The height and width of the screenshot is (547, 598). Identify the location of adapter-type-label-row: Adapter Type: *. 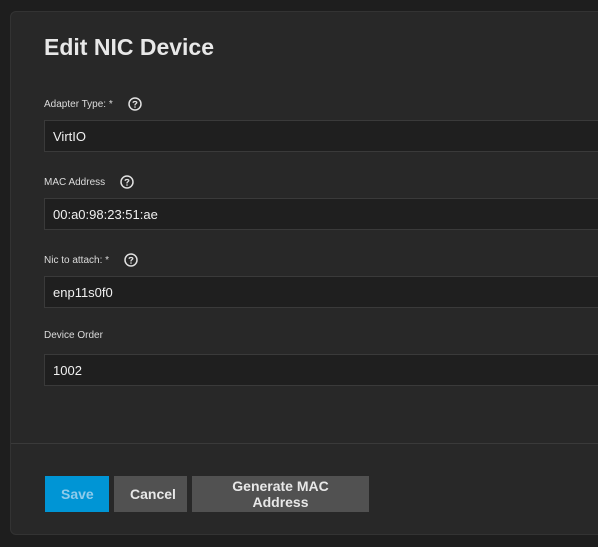
(93, 104).